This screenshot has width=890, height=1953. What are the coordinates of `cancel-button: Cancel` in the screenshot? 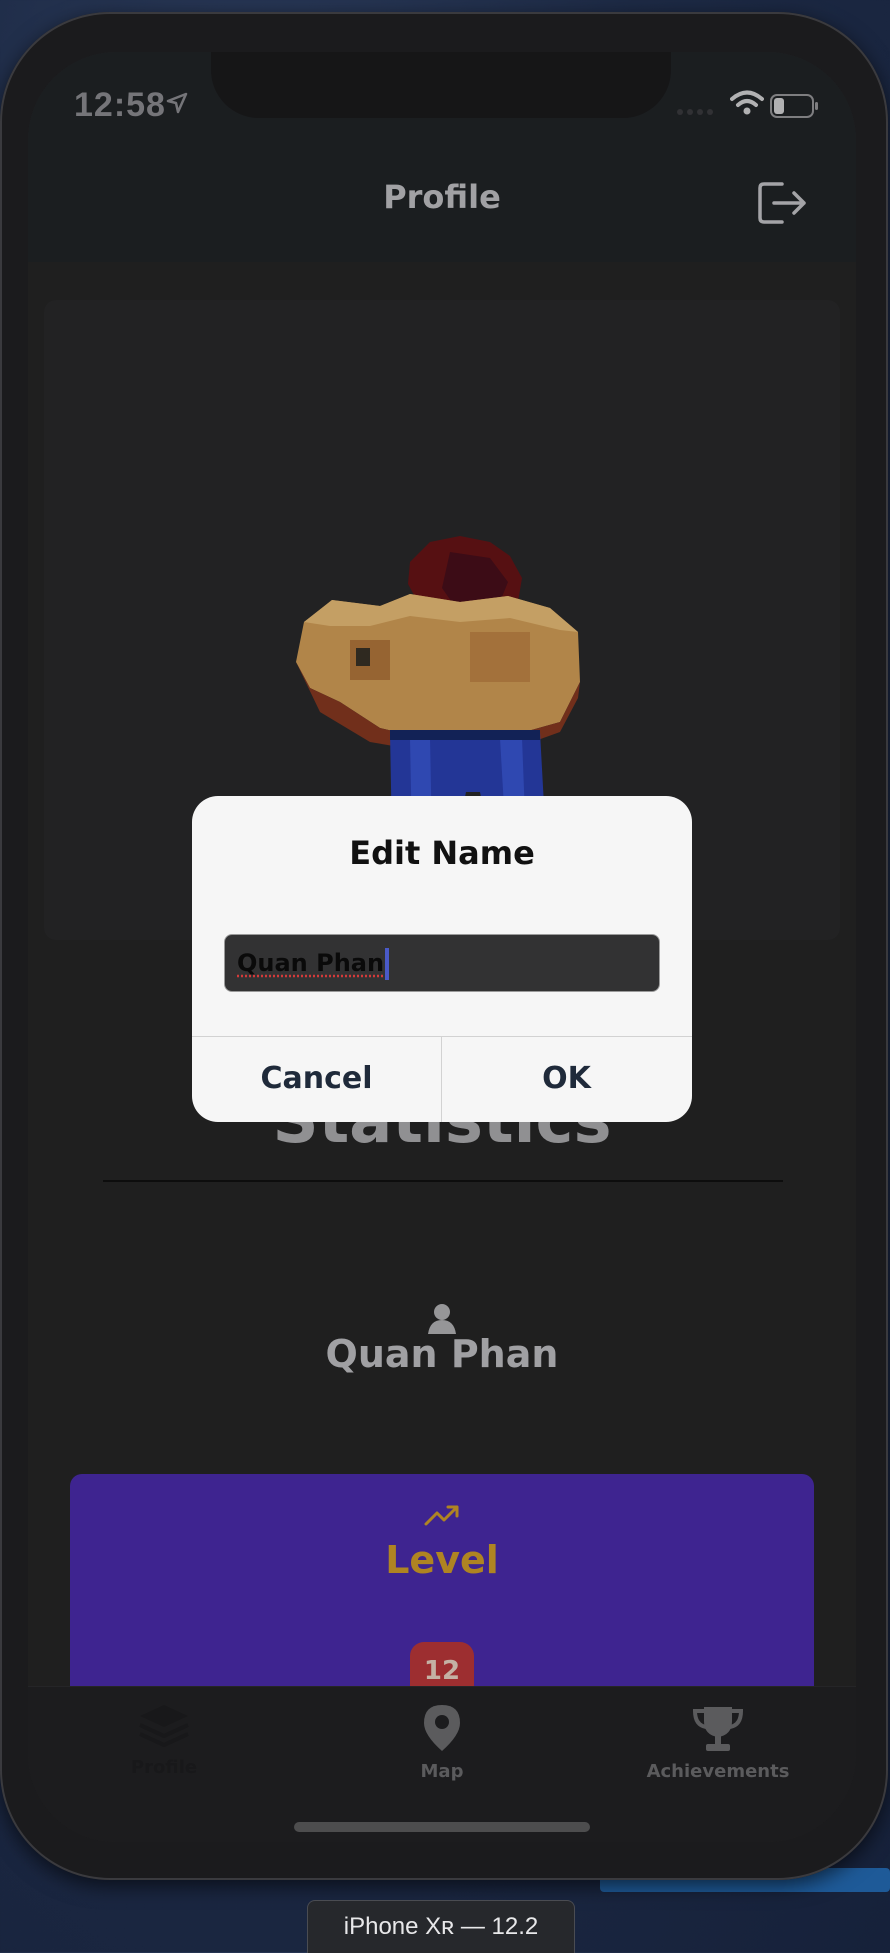 It's located at (316, 1079).